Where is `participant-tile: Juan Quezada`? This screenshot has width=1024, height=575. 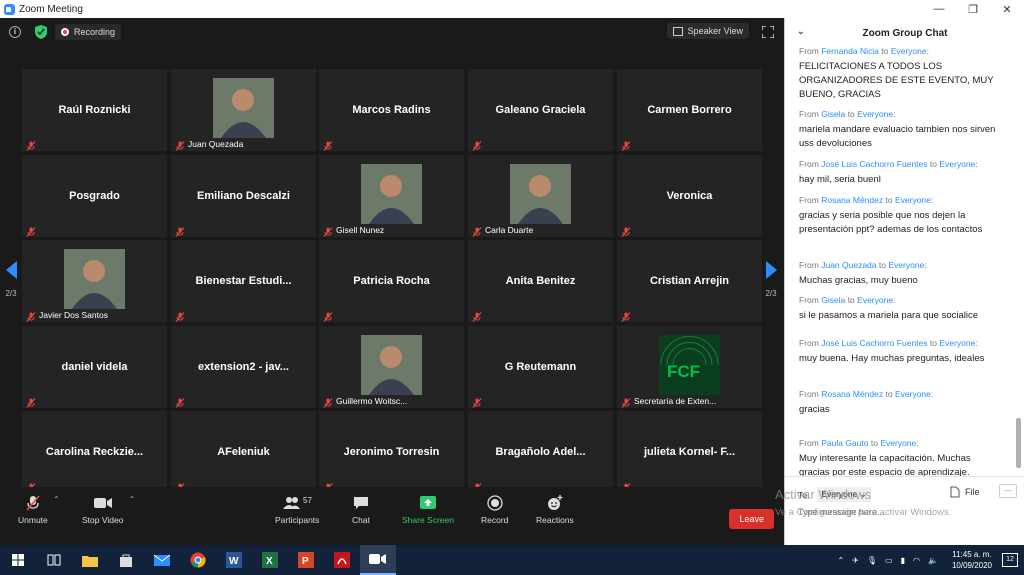 participant-tile: Juan Quezada is located at coordinates (243, 110).